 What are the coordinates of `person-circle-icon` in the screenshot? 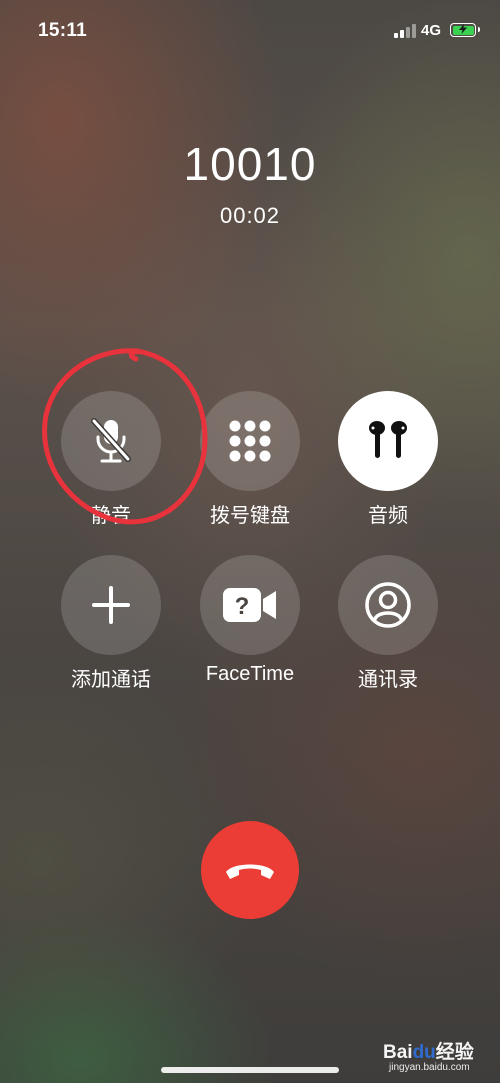 It's located at (388, 605).